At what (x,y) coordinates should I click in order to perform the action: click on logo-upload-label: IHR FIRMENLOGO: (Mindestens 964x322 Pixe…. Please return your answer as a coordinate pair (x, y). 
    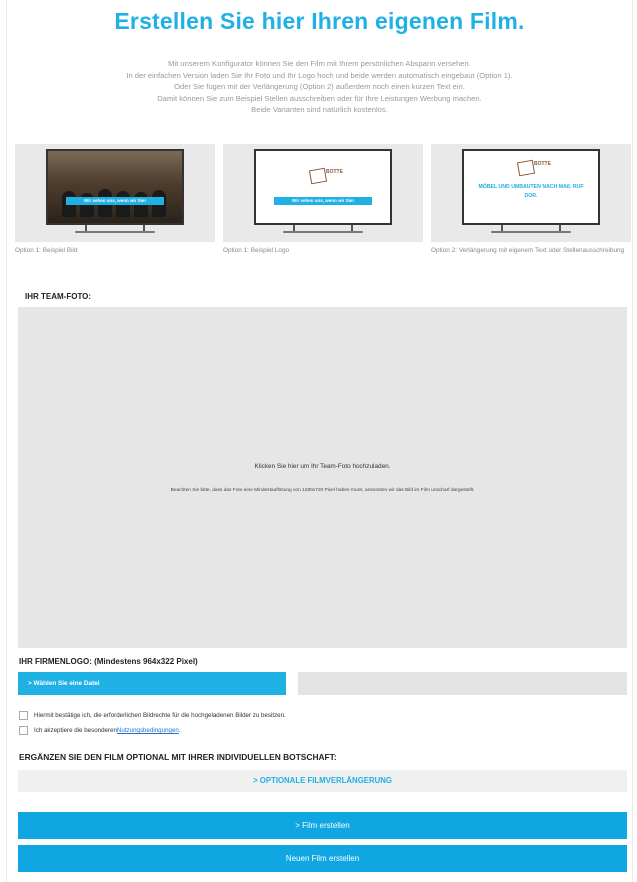
    Looking at the image, I should click on (108, 661).